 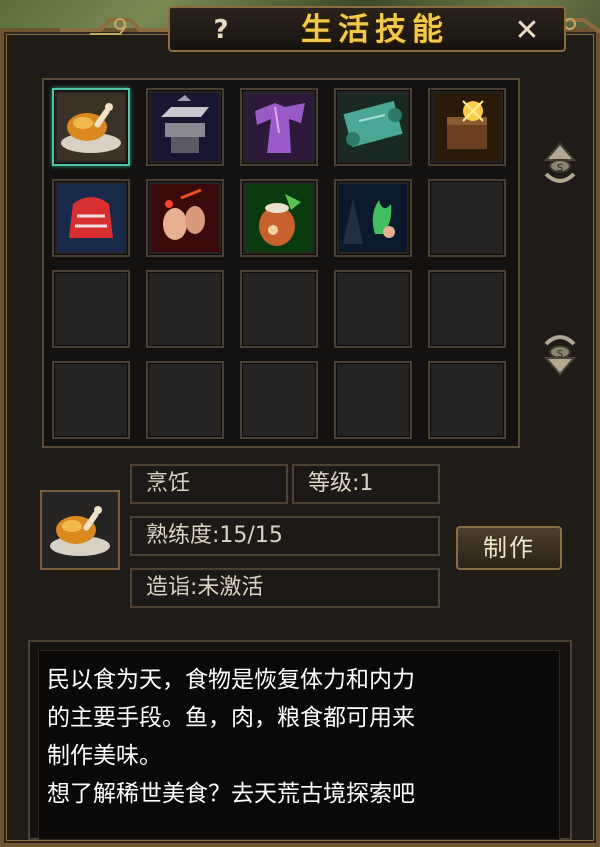 What do you see at coordinates (209, 484) in the screenshot?
I see `skill-name: 烹饪` at bounding box center [209, 484].